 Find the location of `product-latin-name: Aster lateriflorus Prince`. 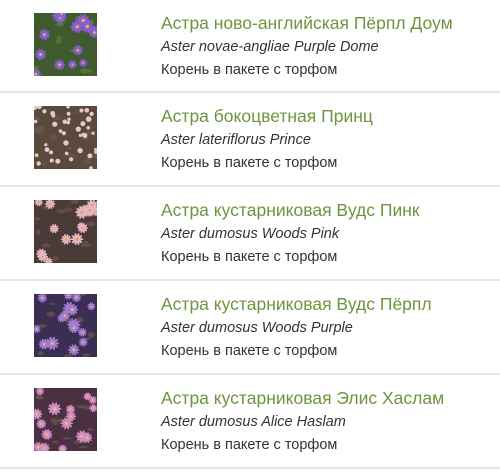

product-latin-name: Aster lateriflorus Prince is located at coordinates (236, 140).